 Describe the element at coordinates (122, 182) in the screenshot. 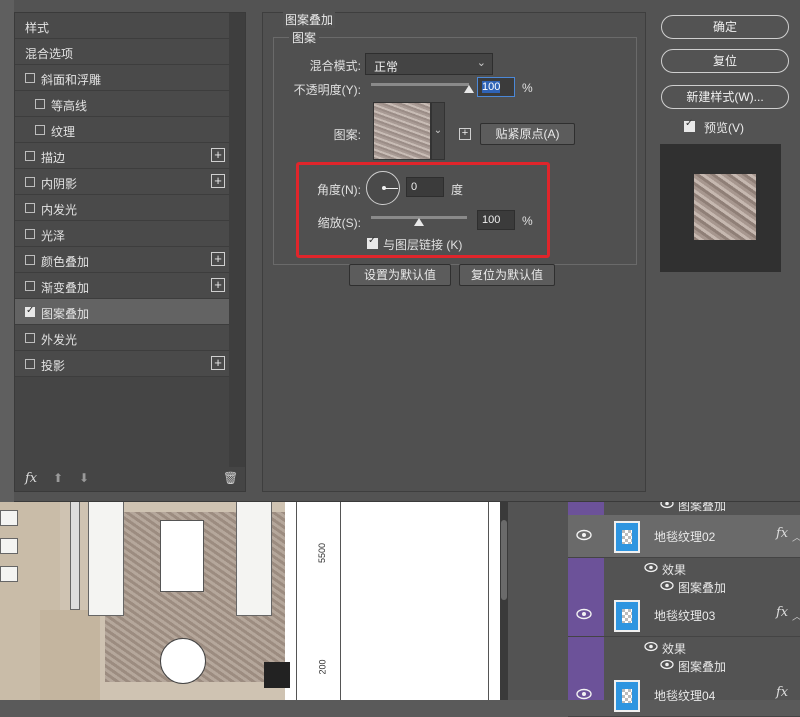

I see `style-item: 内阴影 +` at that location.